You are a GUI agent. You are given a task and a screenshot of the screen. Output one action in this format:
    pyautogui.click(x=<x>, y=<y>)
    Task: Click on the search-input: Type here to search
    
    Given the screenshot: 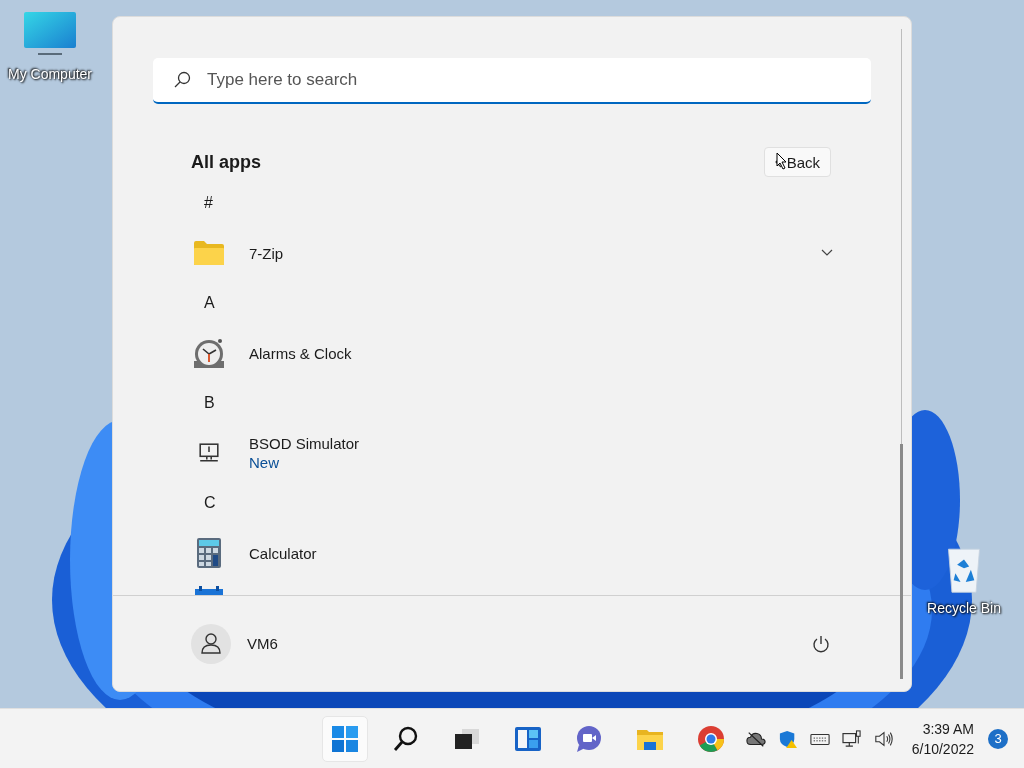 What is the action you would take?
    pyautogui.click(x=538, y=80)
    